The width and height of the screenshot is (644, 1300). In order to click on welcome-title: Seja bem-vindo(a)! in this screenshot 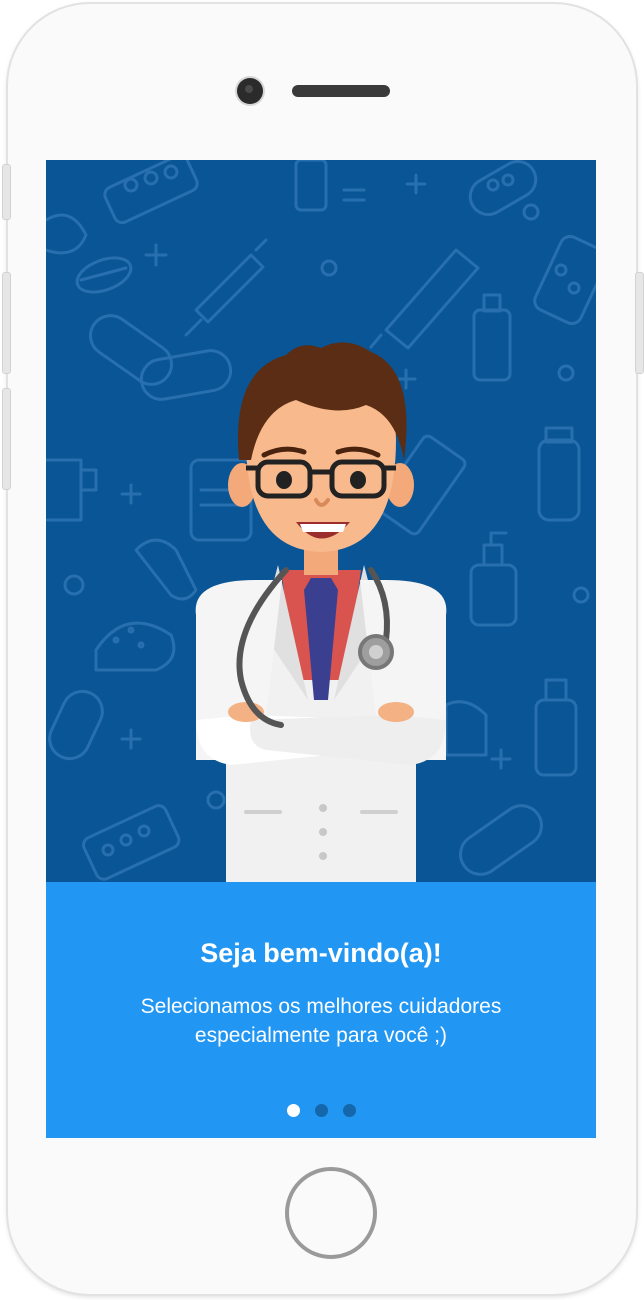, I will do `click(321, 953)`.